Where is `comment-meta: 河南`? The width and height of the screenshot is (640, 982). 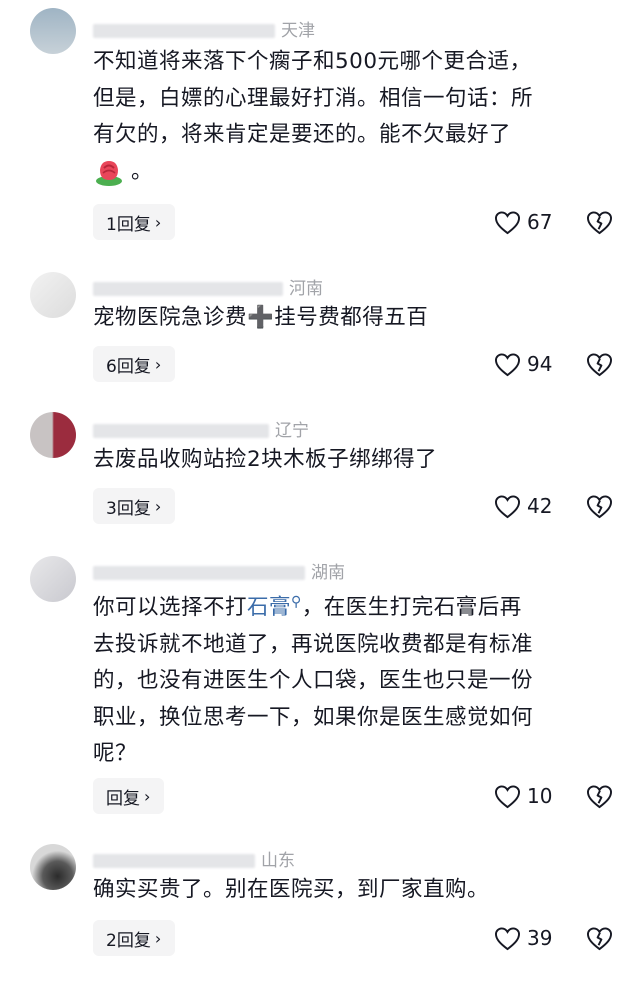
comment-meta: 河南 is located at coordinates (208, 286).